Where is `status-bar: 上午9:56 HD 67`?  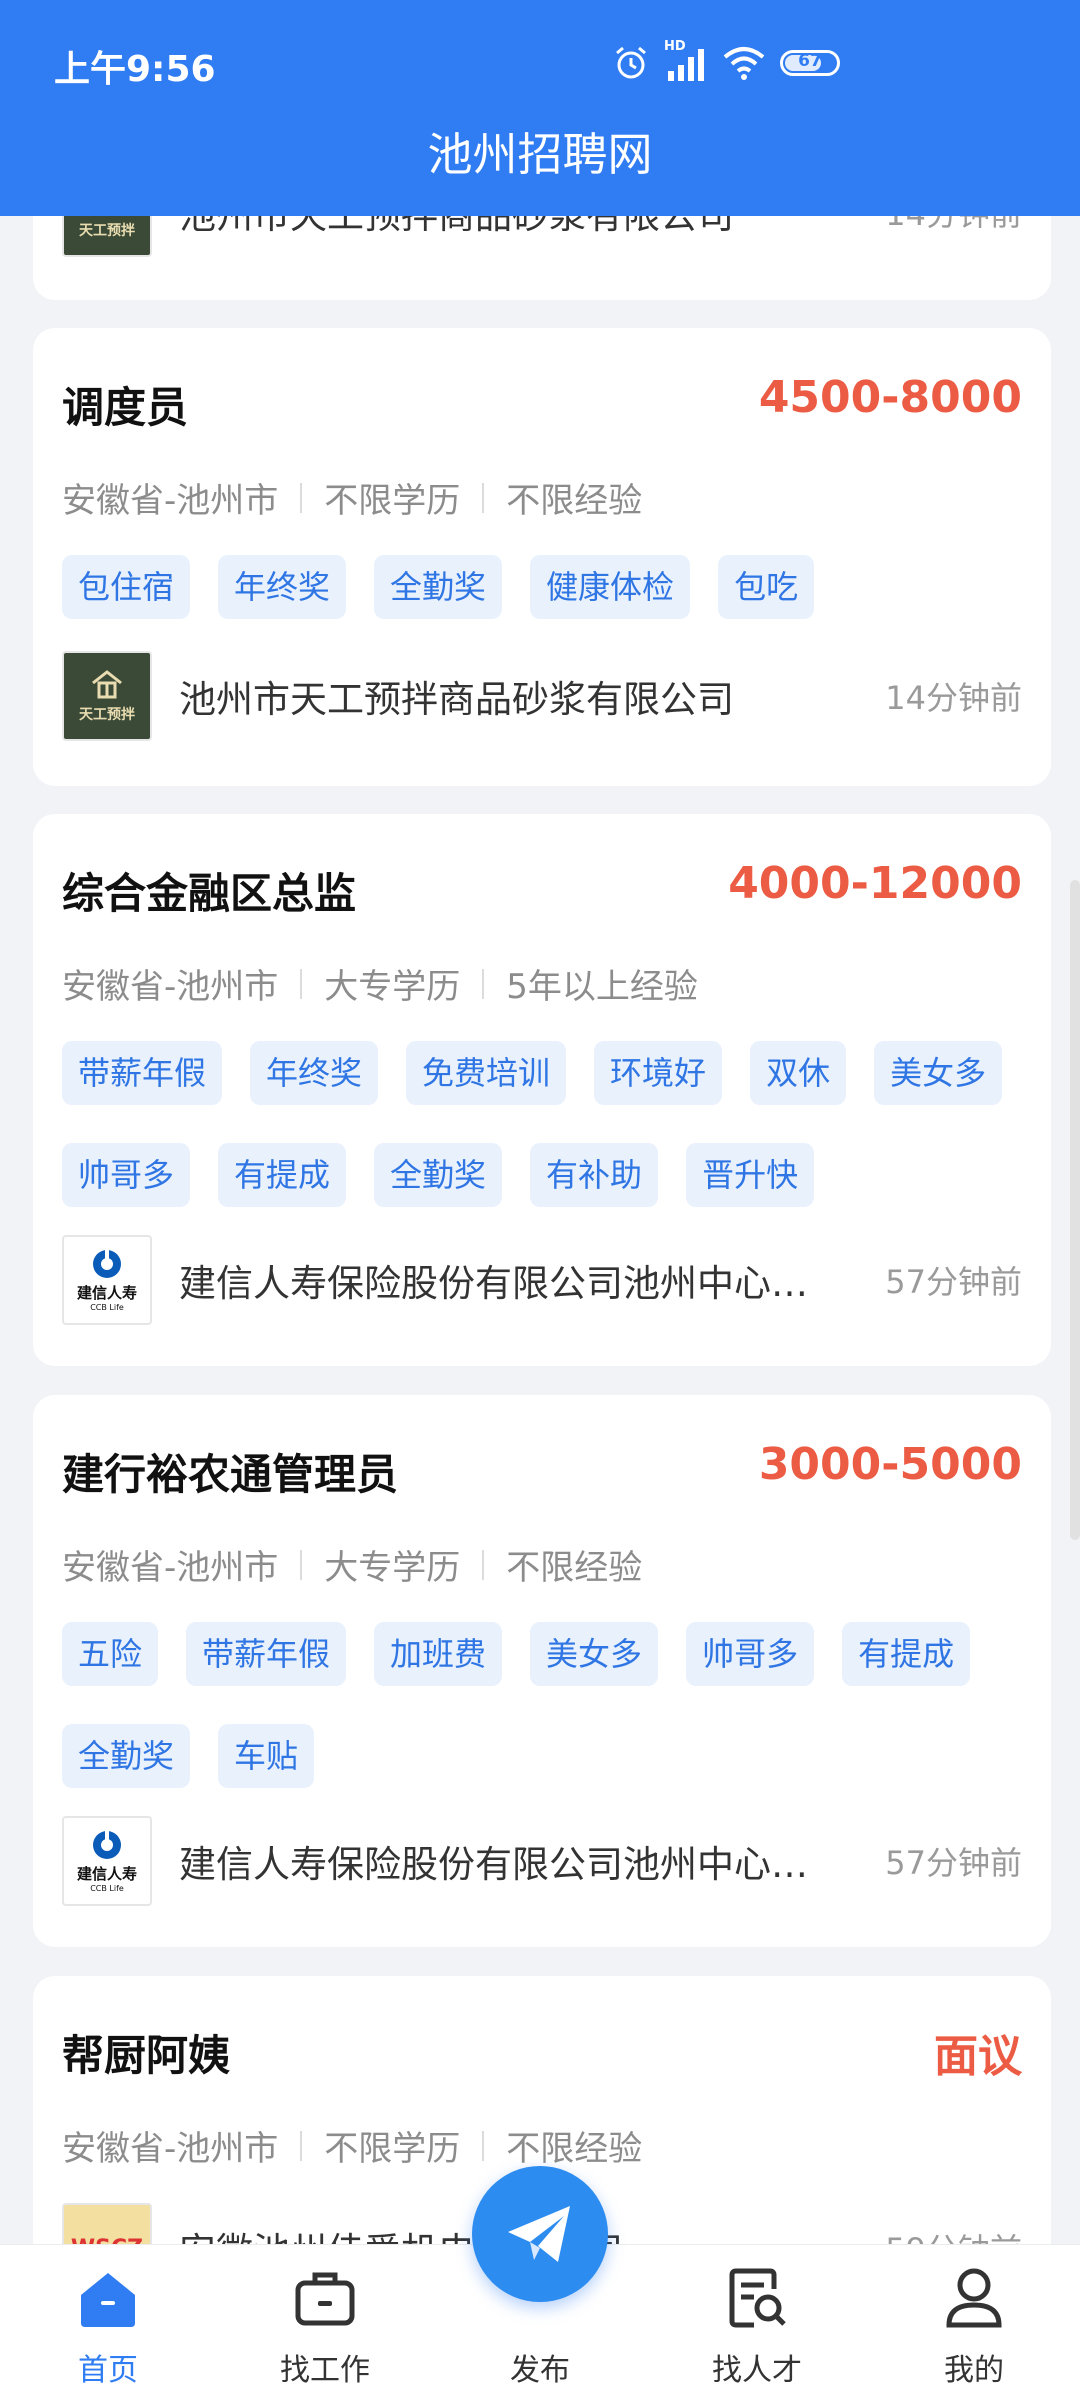
status-bar: 上午9:56 HD 67 is located at coordinates (540, 64).